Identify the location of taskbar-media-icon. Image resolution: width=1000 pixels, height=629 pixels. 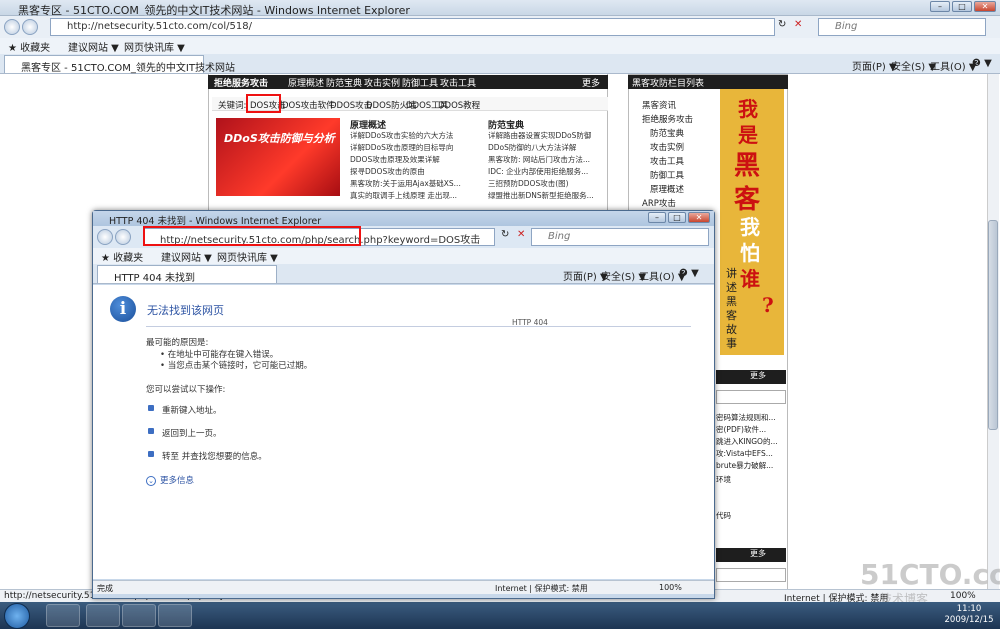
(139, 615).